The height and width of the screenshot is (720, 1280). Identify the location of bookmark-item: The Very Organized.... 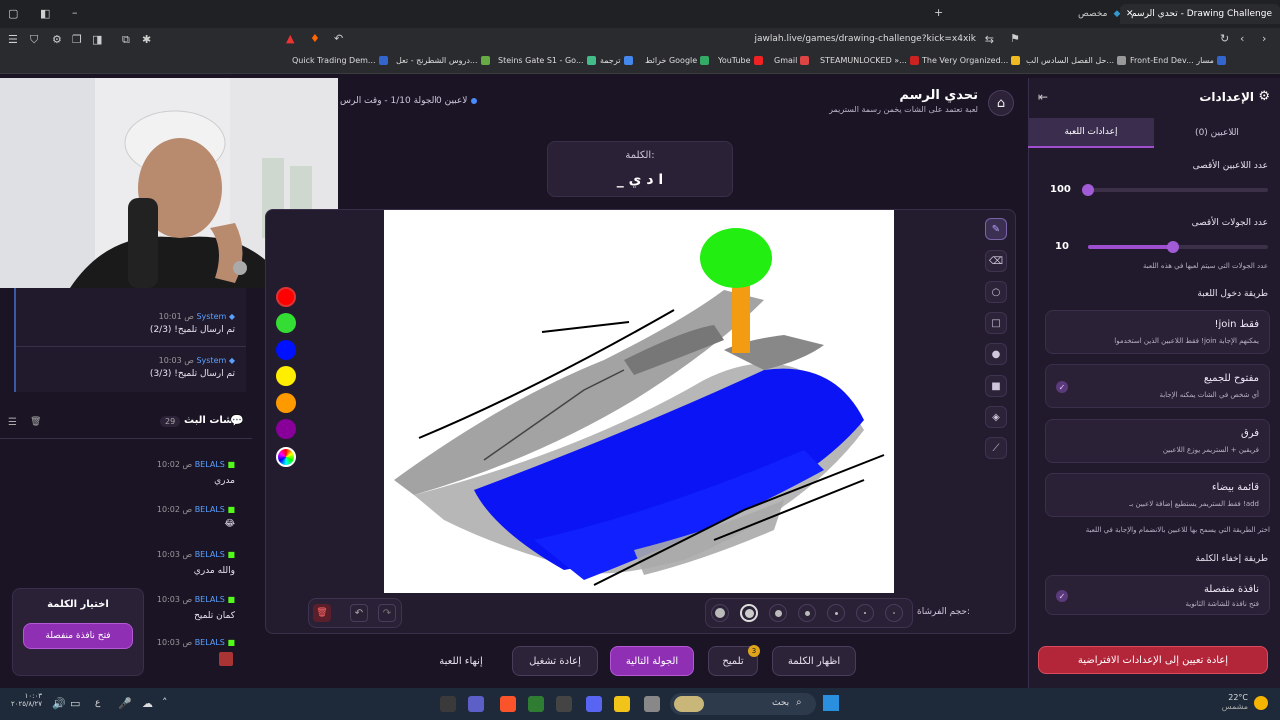
(971, 60).